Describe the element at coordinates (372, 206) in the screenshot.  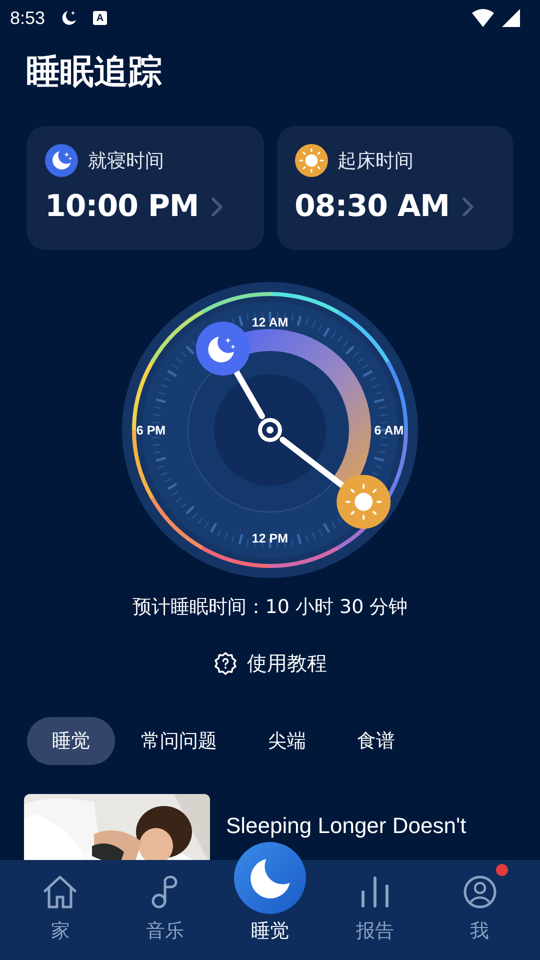
I see `time-value: 08:30 AM` at that location.